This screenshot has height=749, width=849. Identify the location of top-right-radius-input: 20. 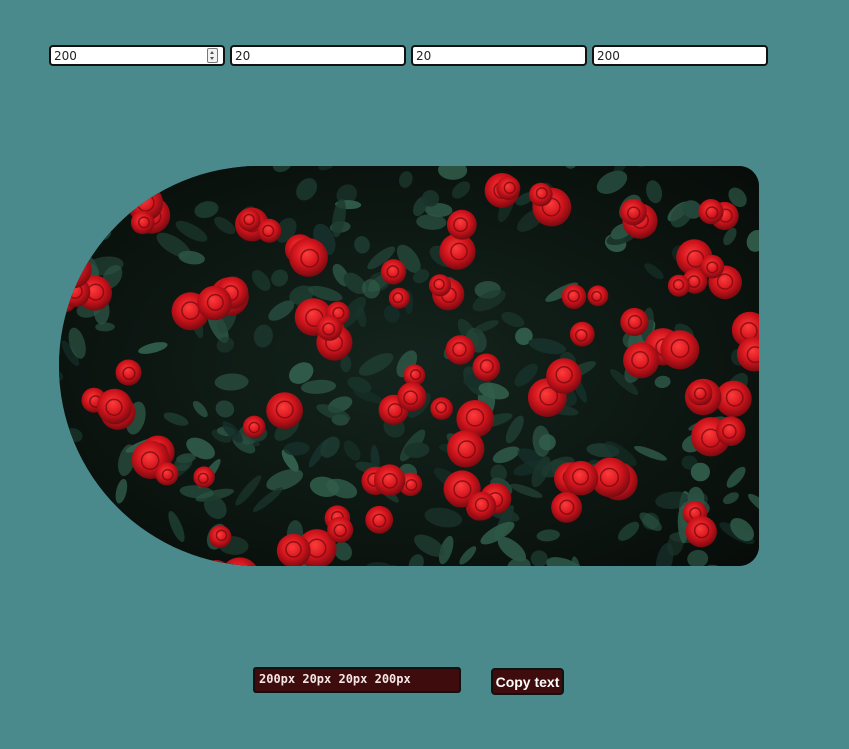
(318, 55).